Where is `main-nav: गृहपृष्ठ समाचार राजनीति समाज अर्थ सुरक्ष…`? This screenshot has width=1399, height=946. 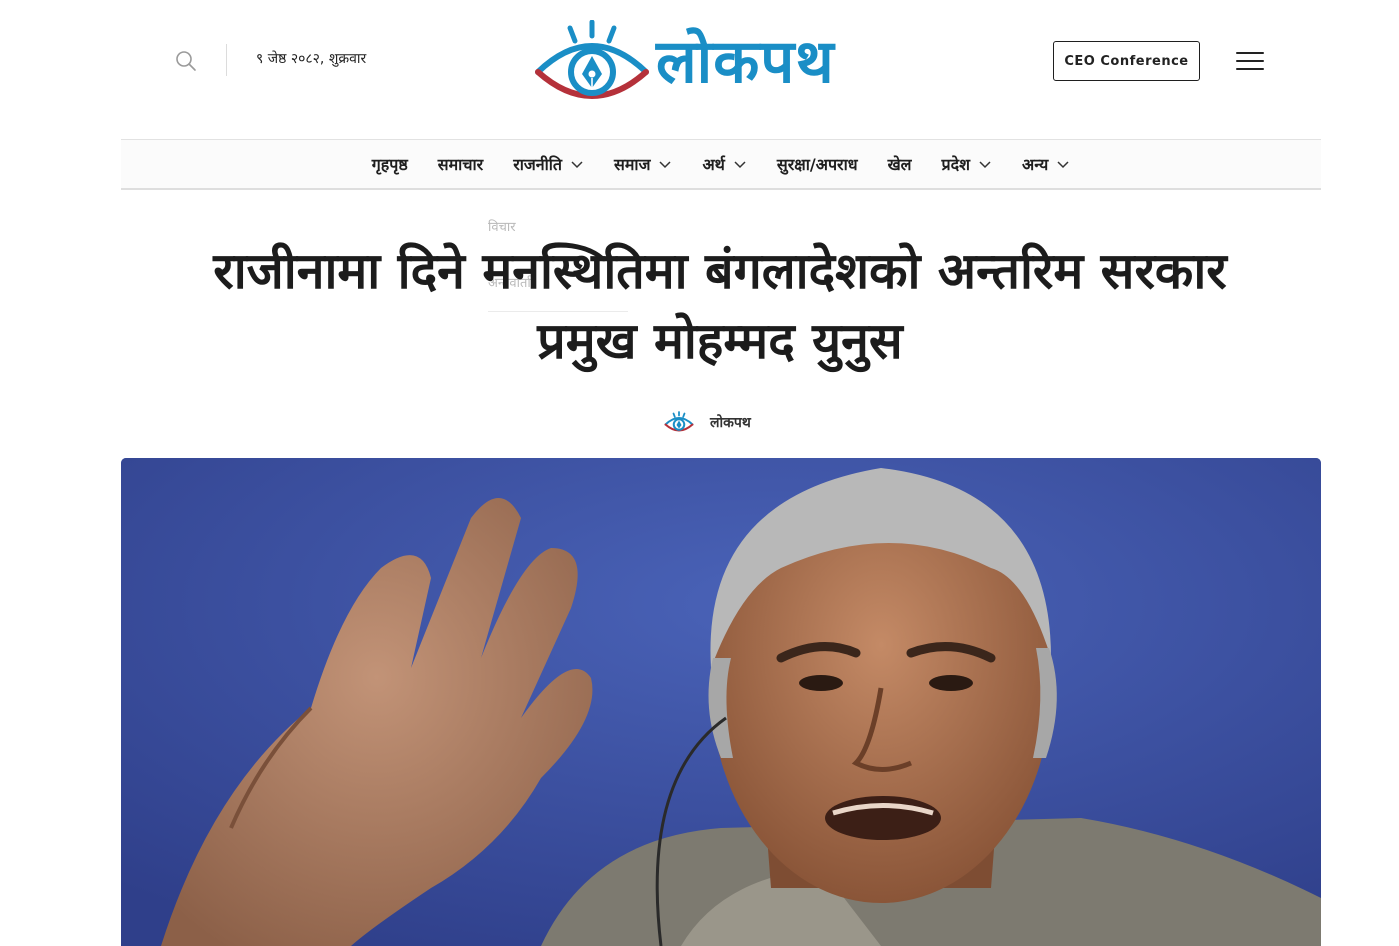 main-nav: गृहपृष्ठ समाचार राजनीति समाज अर्थ सुरक्ष… is located at coordinates (721, 164).